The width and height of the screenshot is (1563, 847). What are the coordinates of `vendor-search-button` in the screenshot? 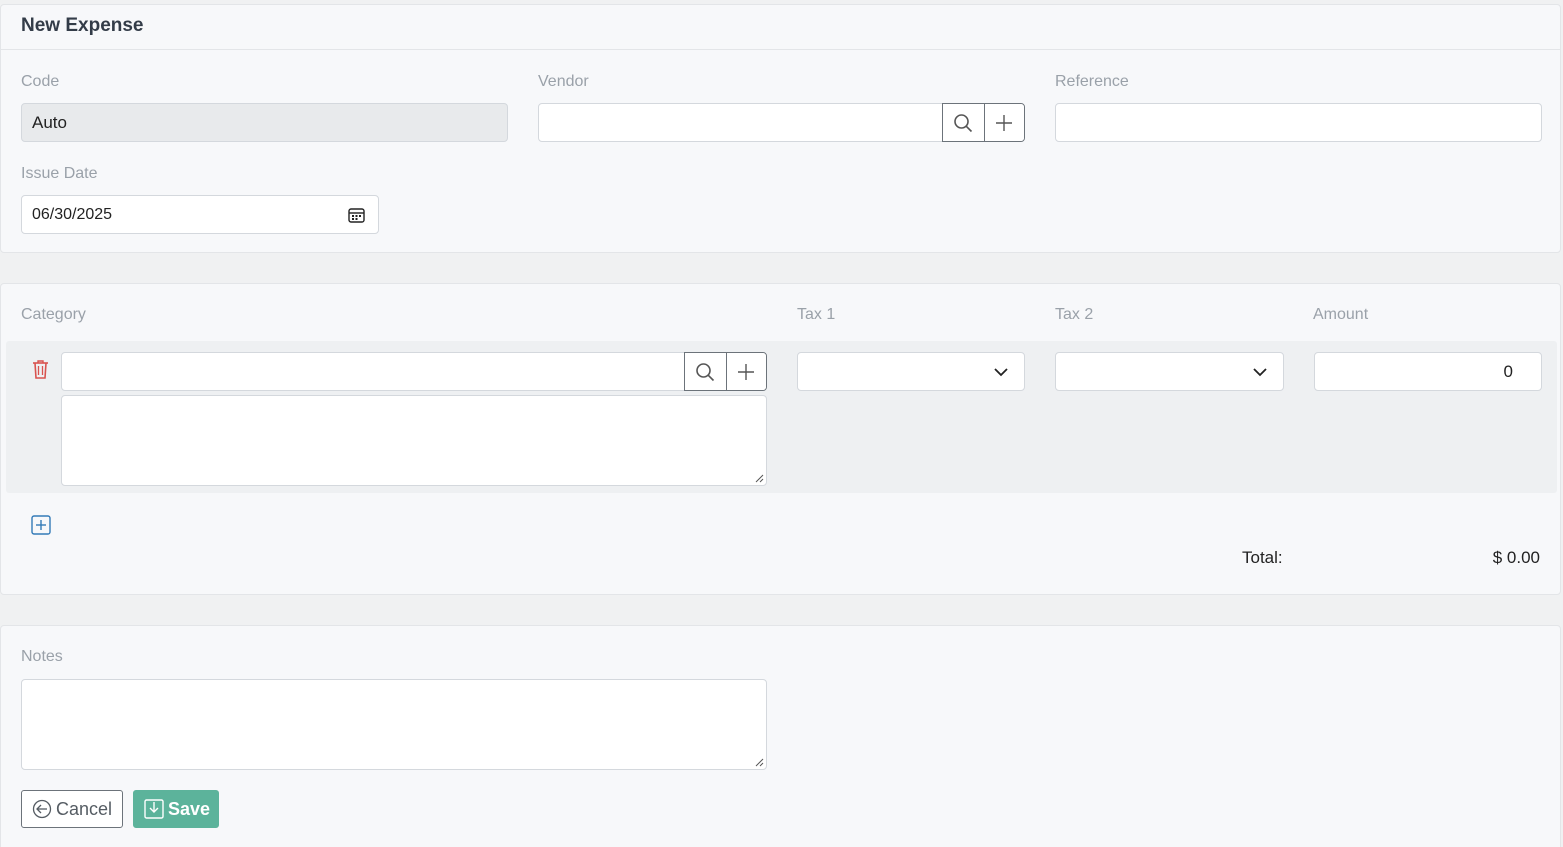 It's located at (963, 122).